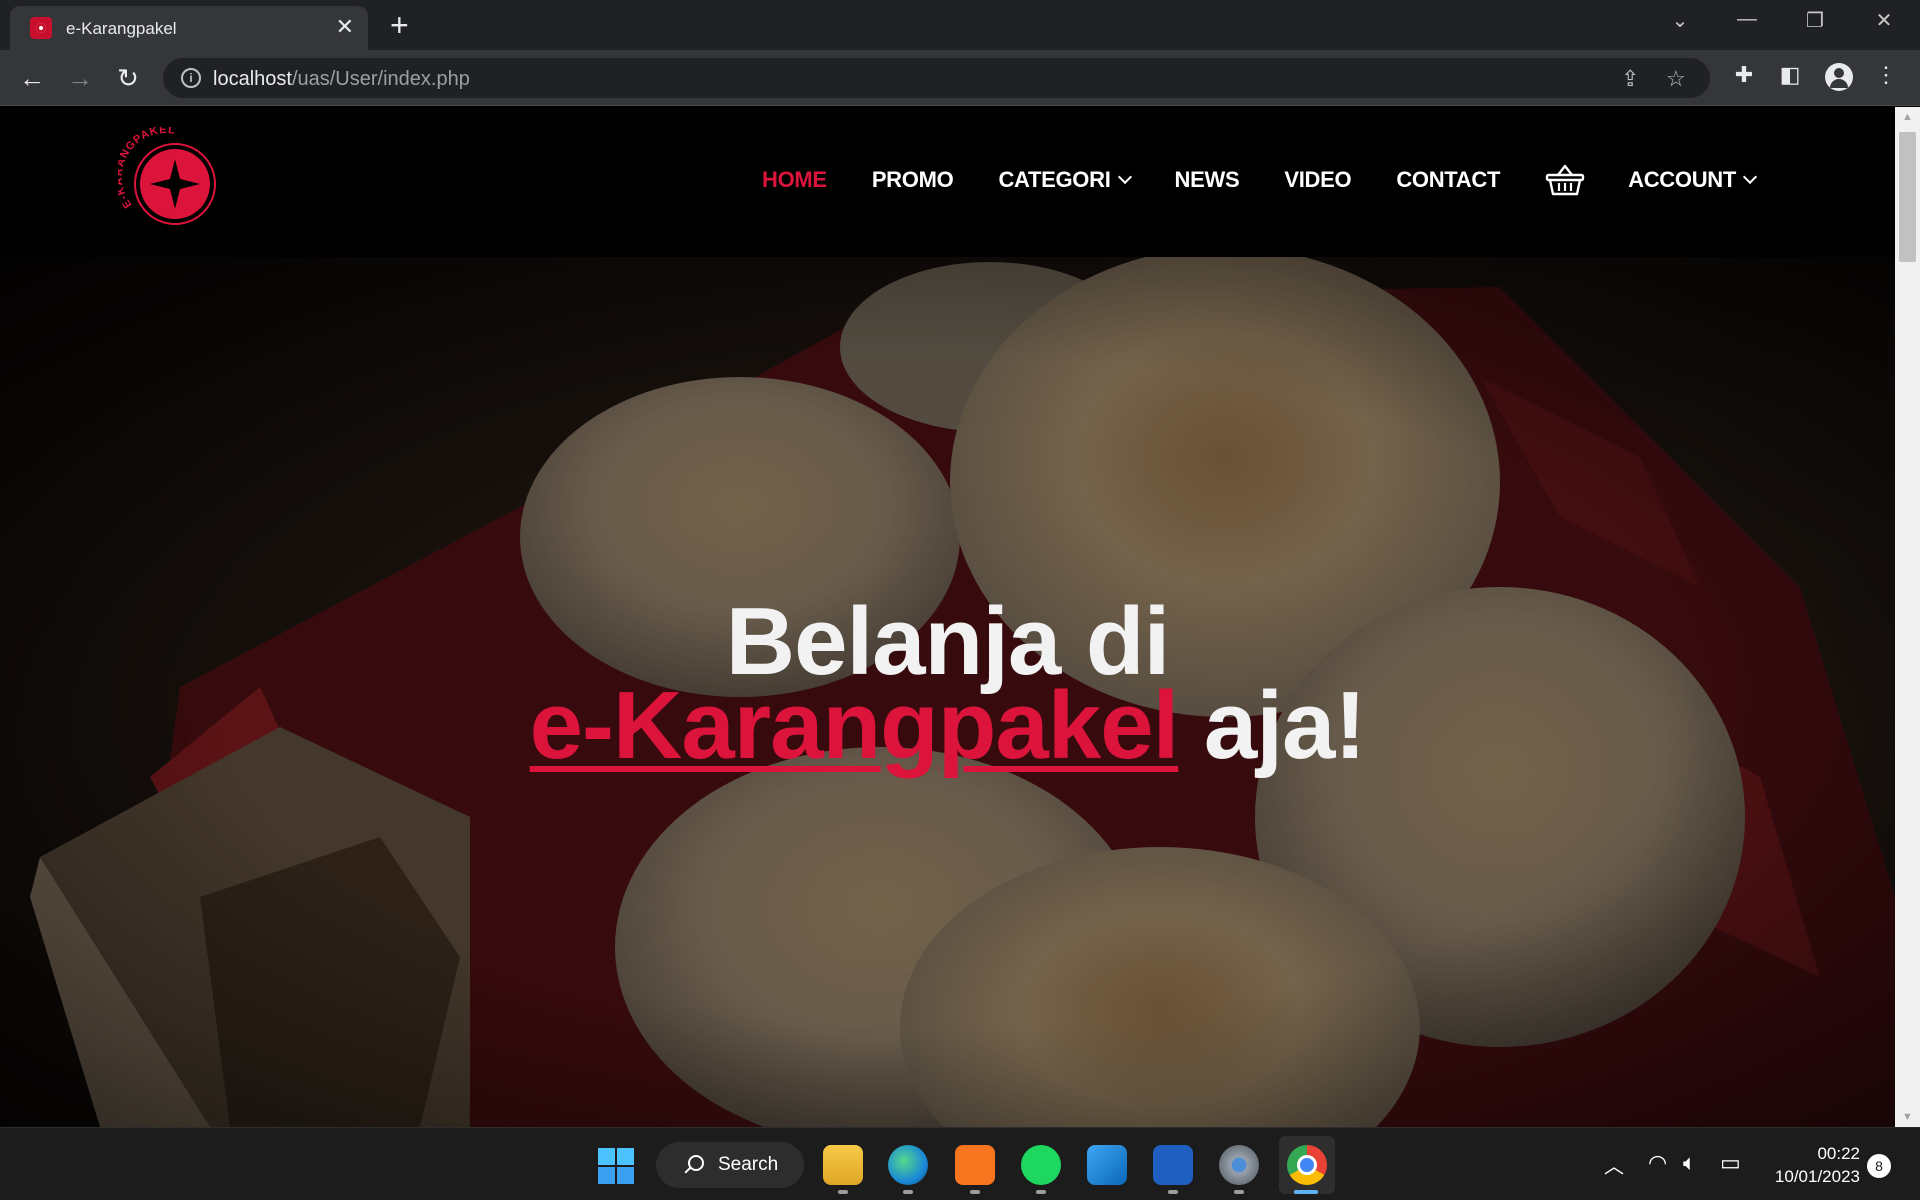 Image resolution: width=1920 pixels, height=1200 pixels. I want to click on windows-taskbar: Search ︿ ◠ 🔈︎ ▭ 00:22 10/01/2023 8, so click(960, 1163).